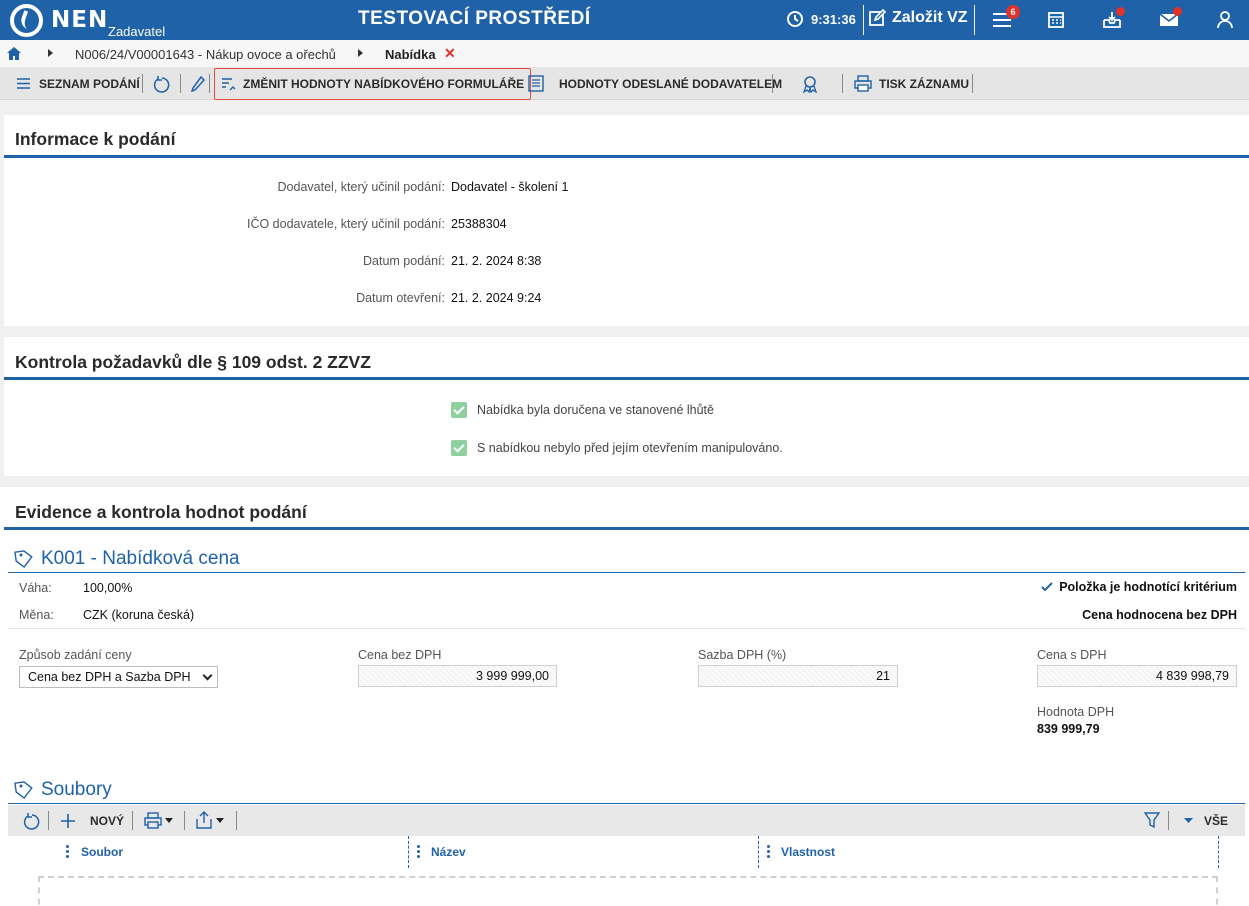 This screenshot has height=906, width=1249. I want to click on filter-all-dropdown: VŠE, so click(1206, 820).